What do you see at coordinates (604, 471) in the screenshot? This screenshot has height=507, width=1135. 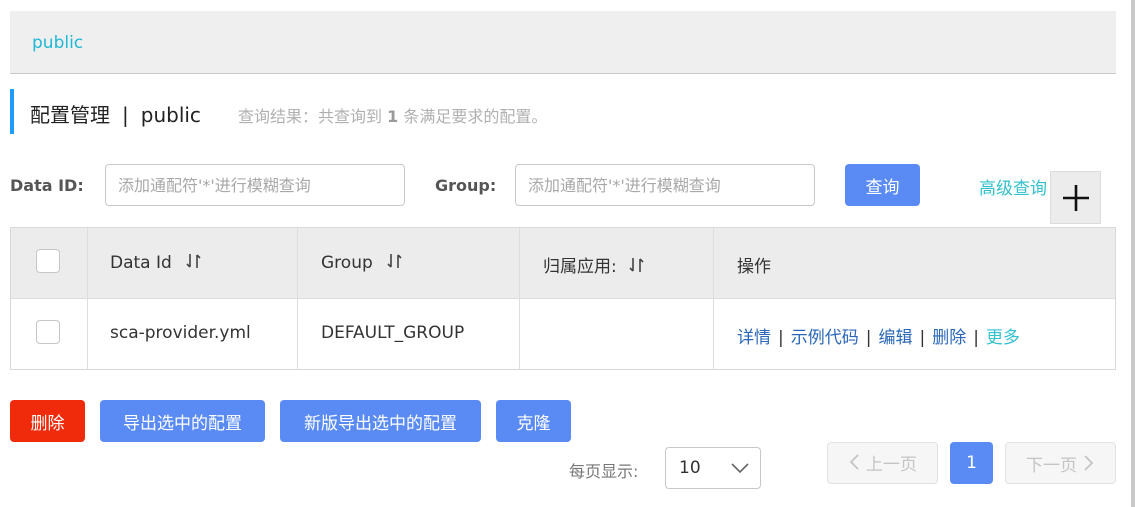 I see `page-size-label: 每页显示:` at bounding box center [604, 471].